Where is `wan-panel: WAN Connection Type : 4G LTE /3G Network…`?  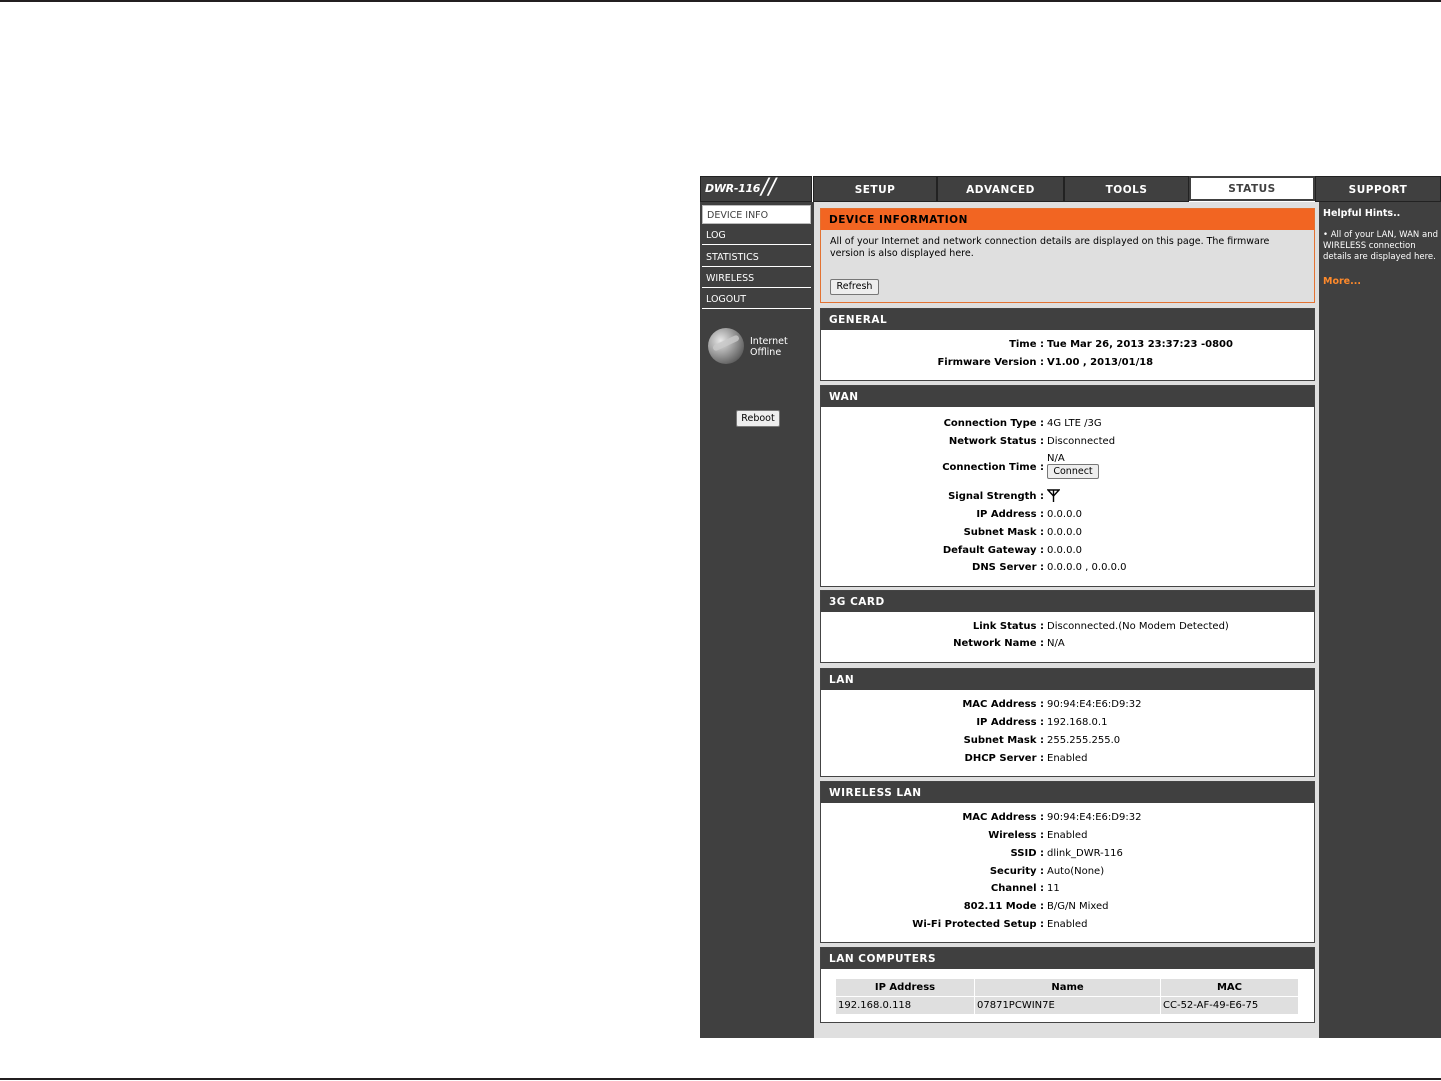 wan-panel: WAN Connection Type : 4G LTE /3G Network… is located at coordinates (1067, 486).